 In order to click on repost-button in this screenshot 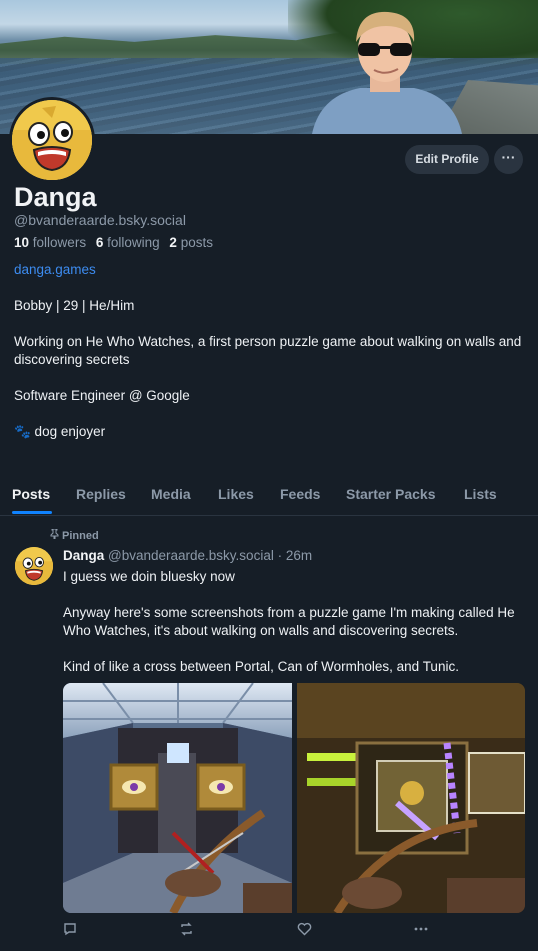, I will do `click(186, 930)`.